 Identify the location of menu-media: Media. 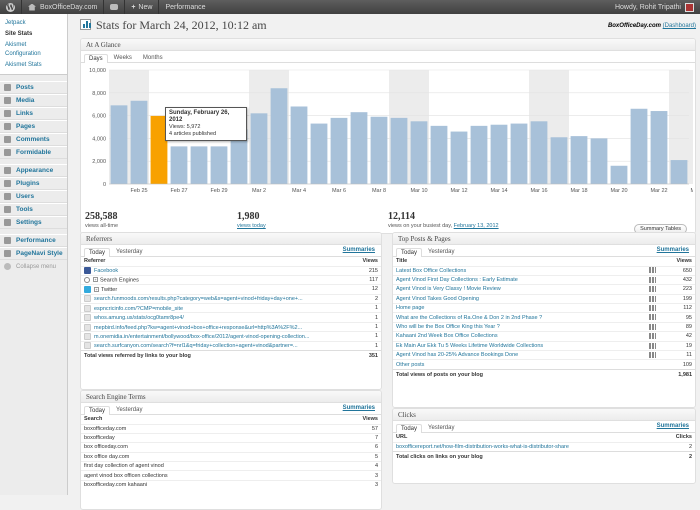
(33, 100).